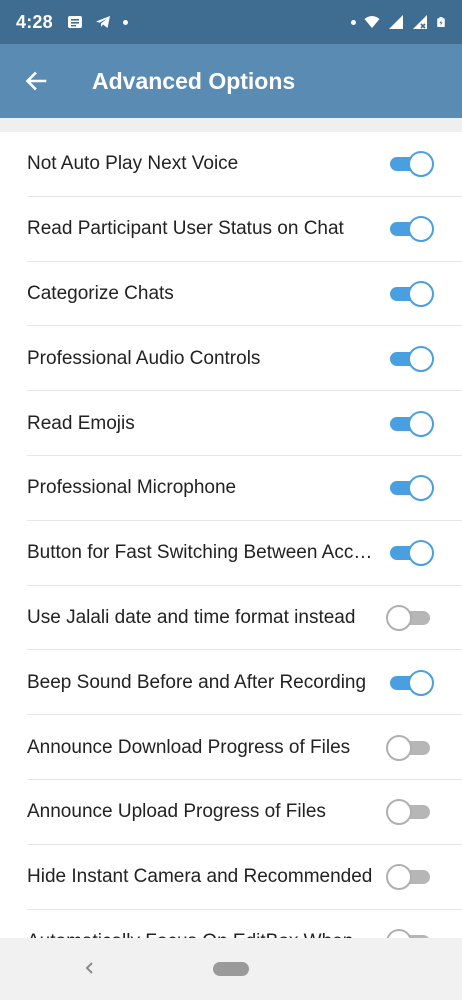 The image size is (462, 1000). Describe the element at coordinates (231, 294) in the screenshot. I see `setting-row: Categorize Chats` at that location.